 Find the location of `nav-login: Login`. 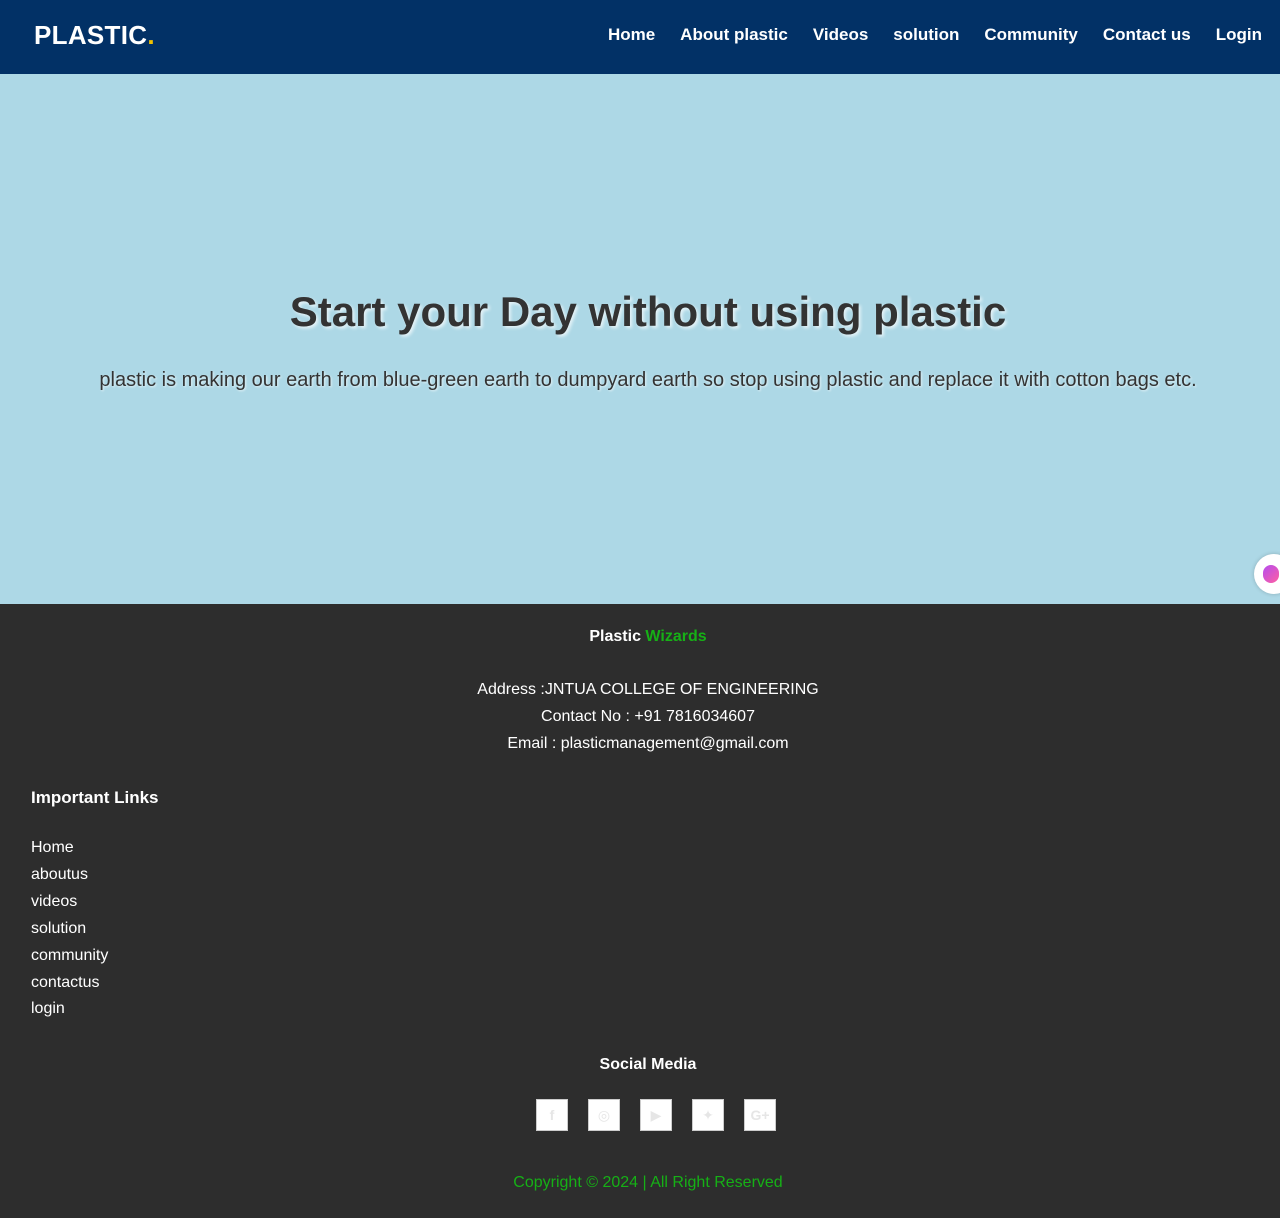

nav-login: Login is located at coordinates (1239, 35).